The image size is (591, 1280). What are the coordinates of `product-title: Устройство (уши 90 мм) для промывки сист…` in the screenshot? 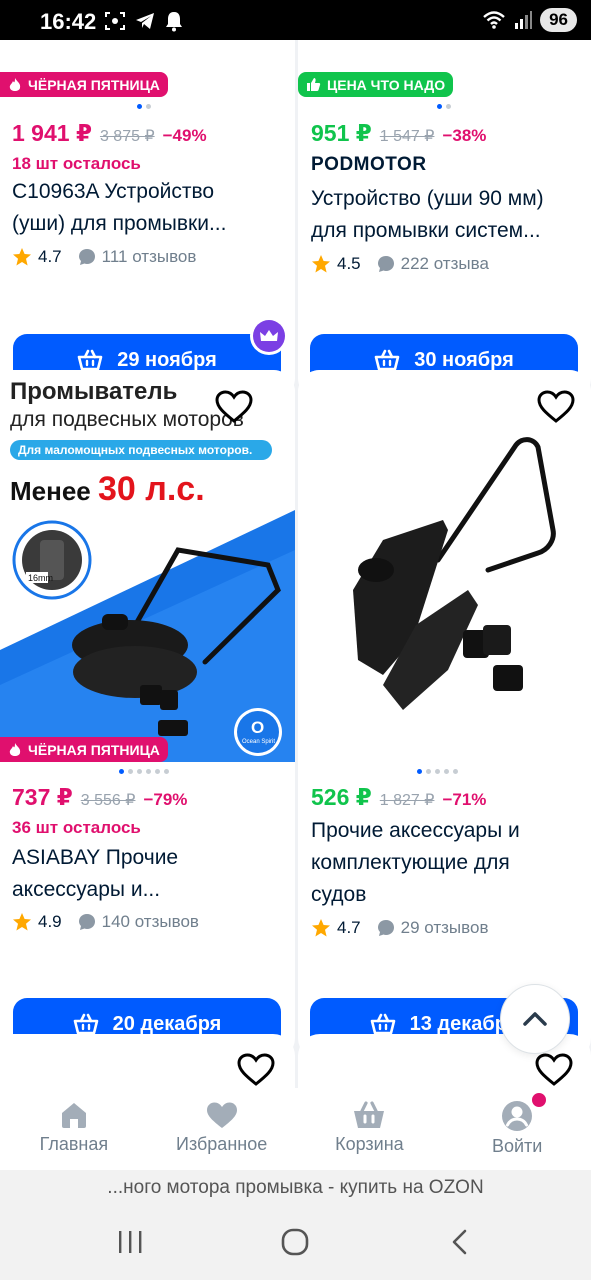 It's located at (427, 215).